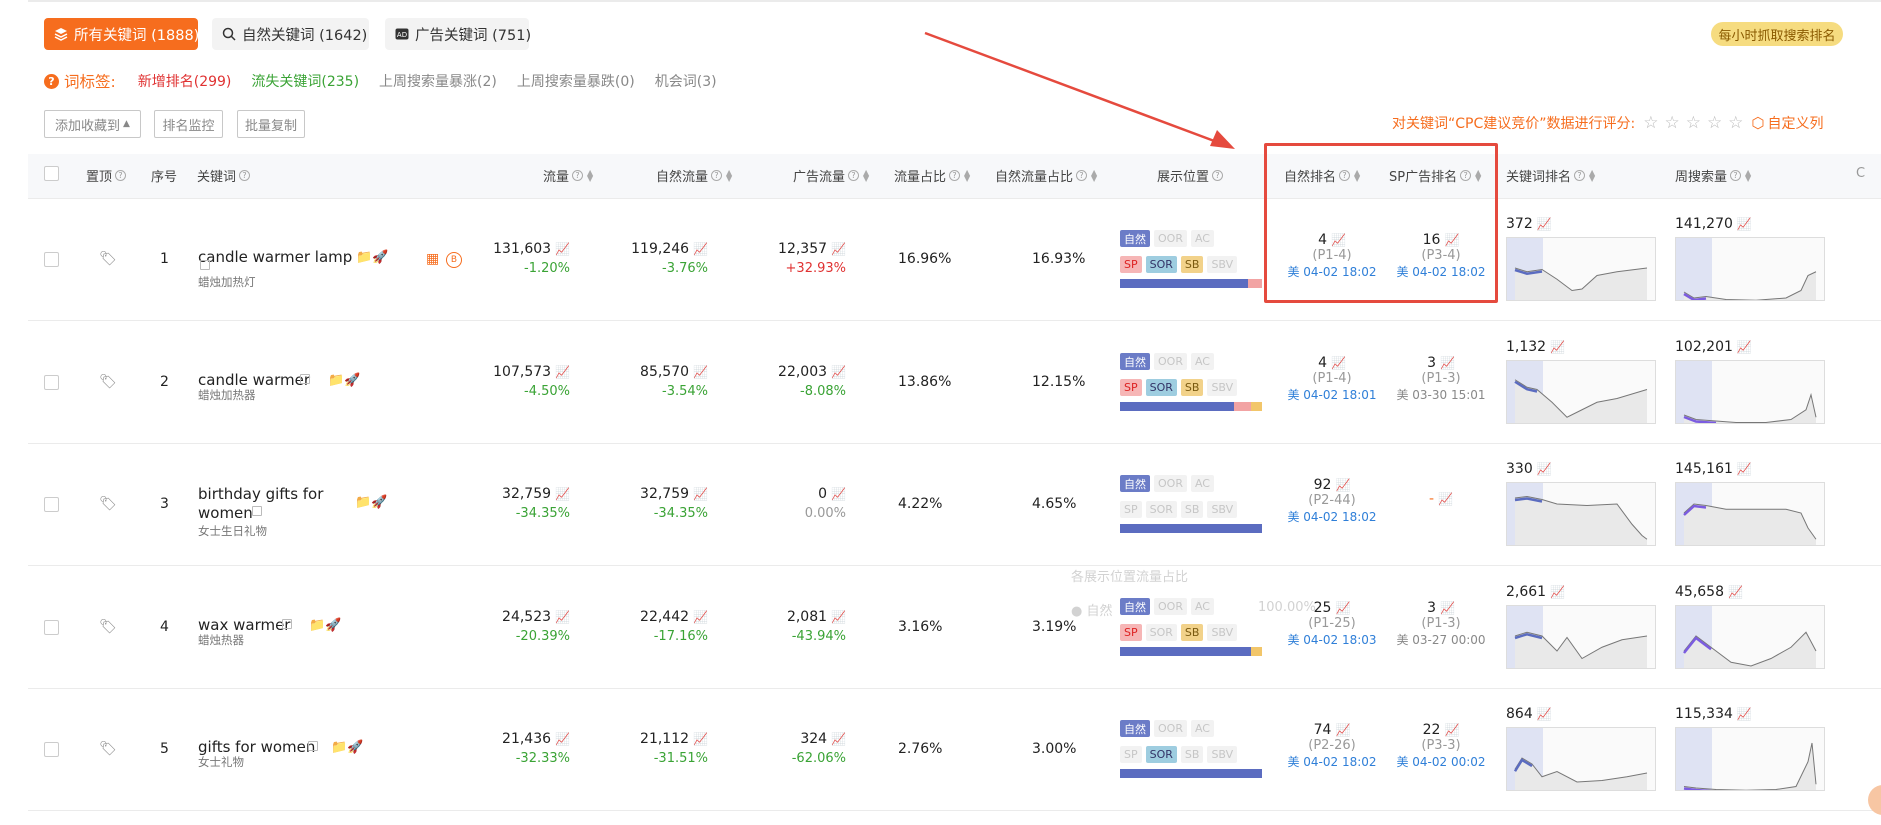 This screenshot has height=825, width=1881. Describe the element at coordinates (188, 124) in the screenshot. I see `rank-monitor-button: 排名监控` at that location.